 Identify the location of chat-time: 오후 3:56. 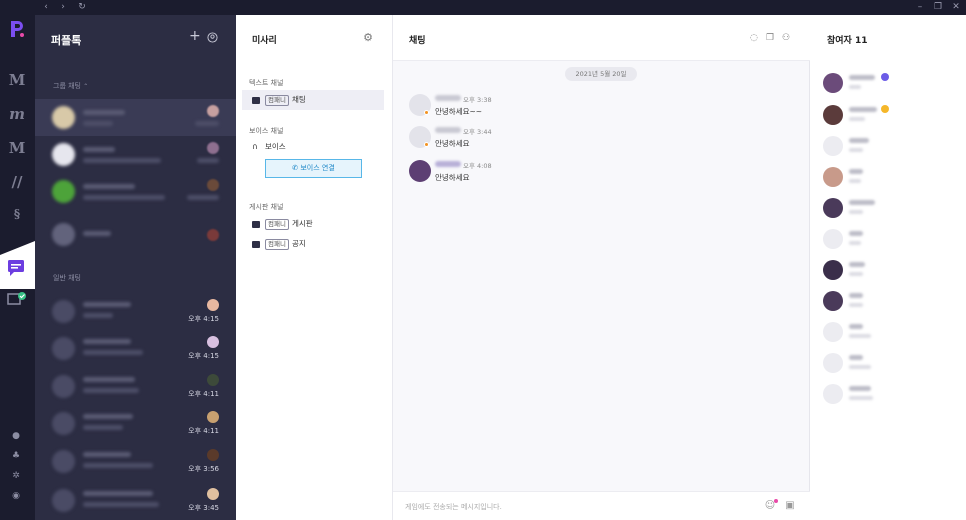
(203, 469).